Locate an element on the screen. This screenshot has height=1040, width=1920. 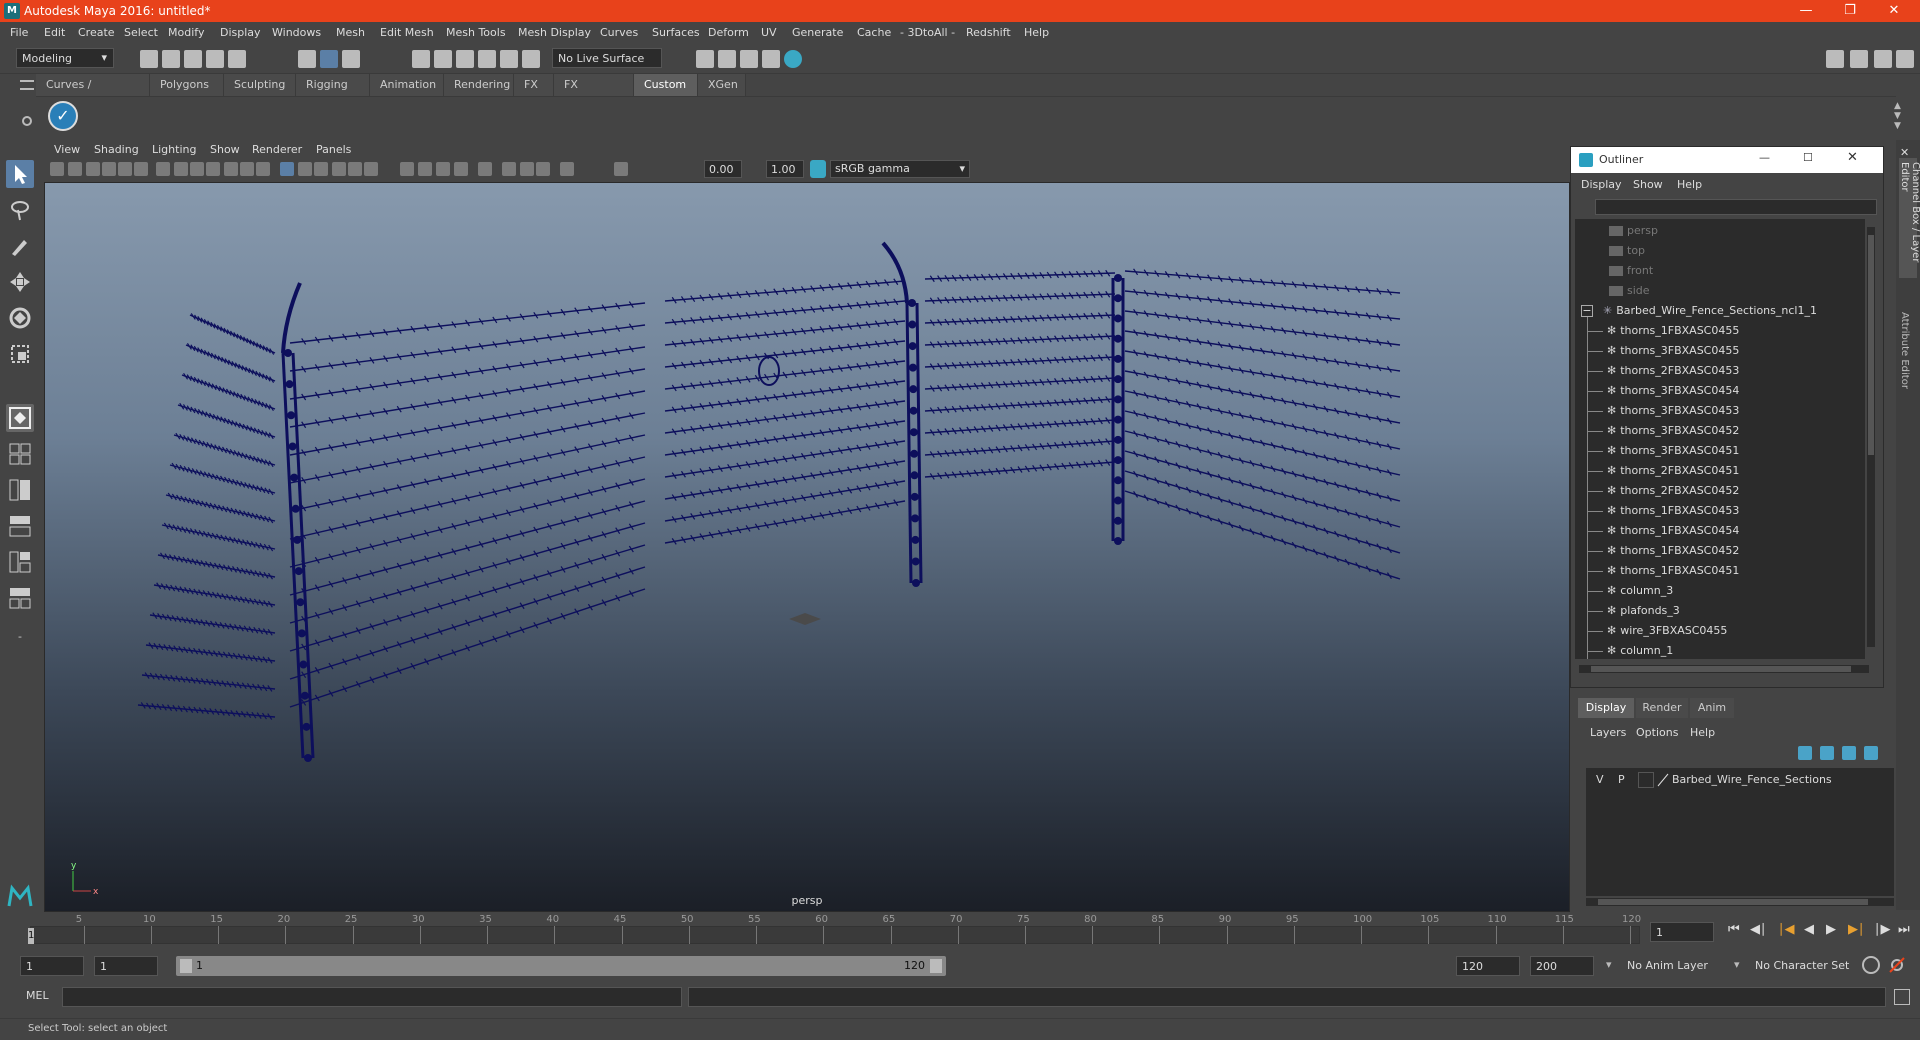
menu-curves: Curves is located at coordinates (619, 32).